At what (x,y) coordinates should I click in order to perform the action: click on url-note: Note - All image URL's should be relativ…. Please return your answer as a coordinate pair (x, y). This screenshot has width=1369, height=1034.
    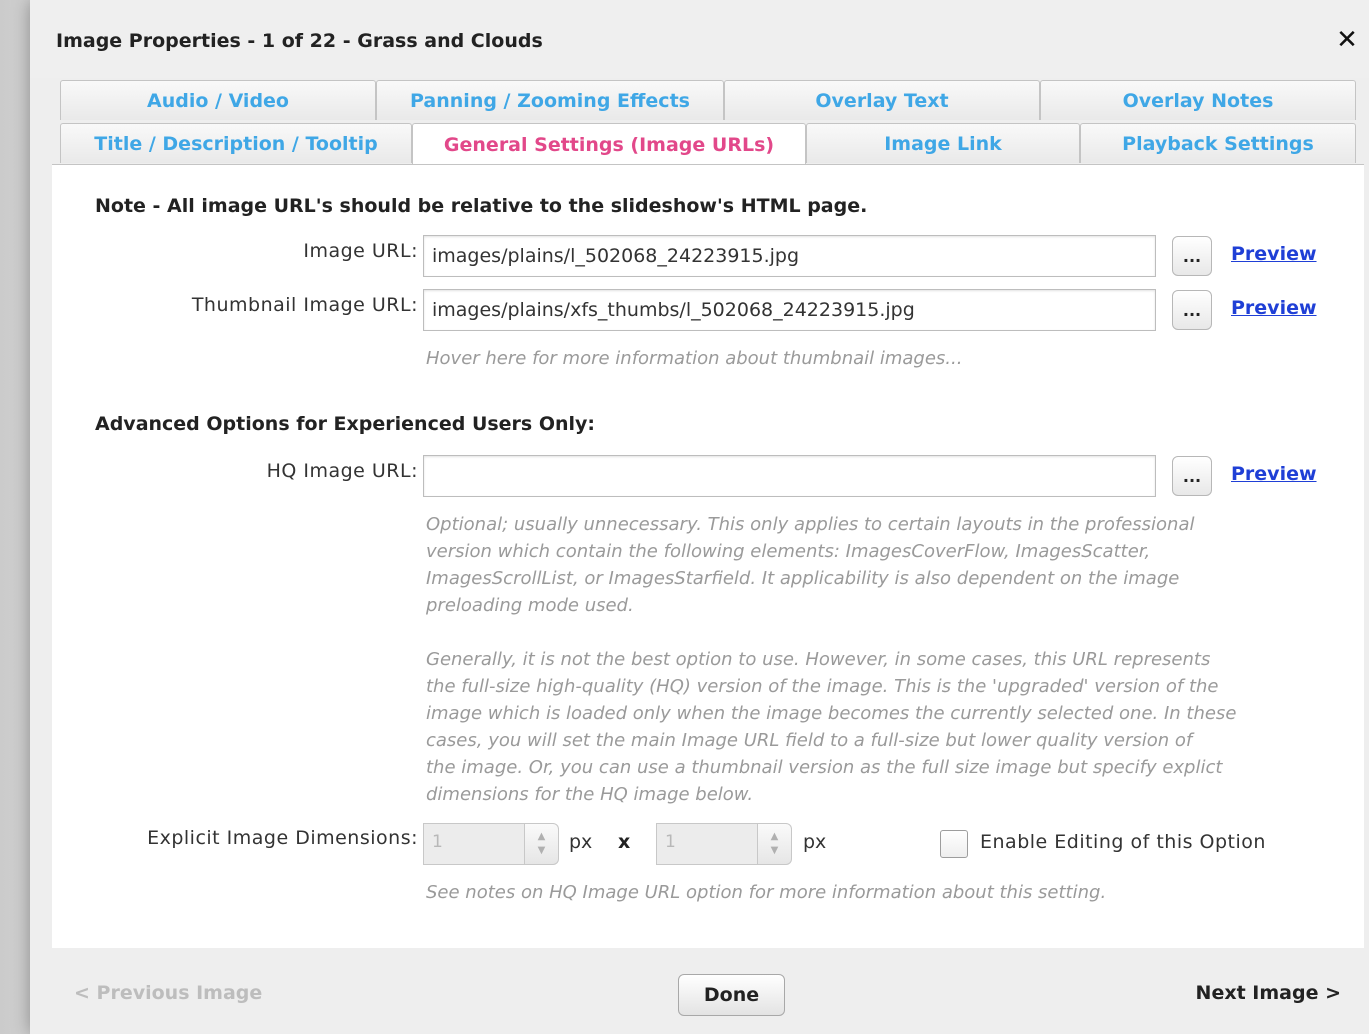
    Looking at the image, I should click on (481, 206).